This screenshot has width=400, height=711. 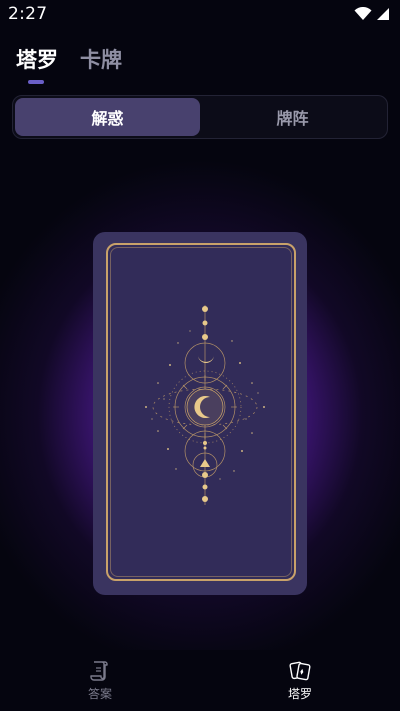 I want to click on scroll-icon, so click(x=99, y=671).